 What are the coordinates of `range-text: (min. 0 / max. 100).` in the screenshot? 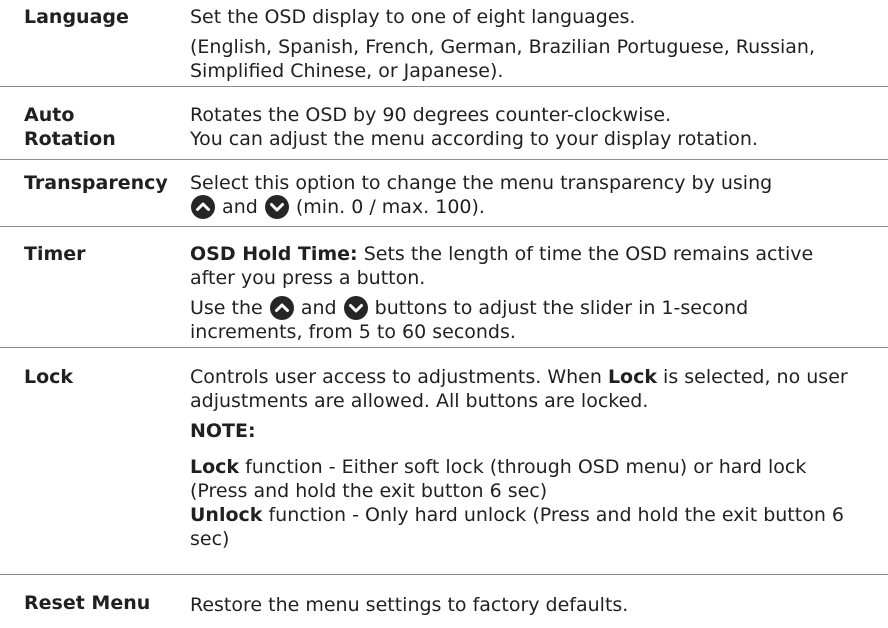 It's located at (390, 207).